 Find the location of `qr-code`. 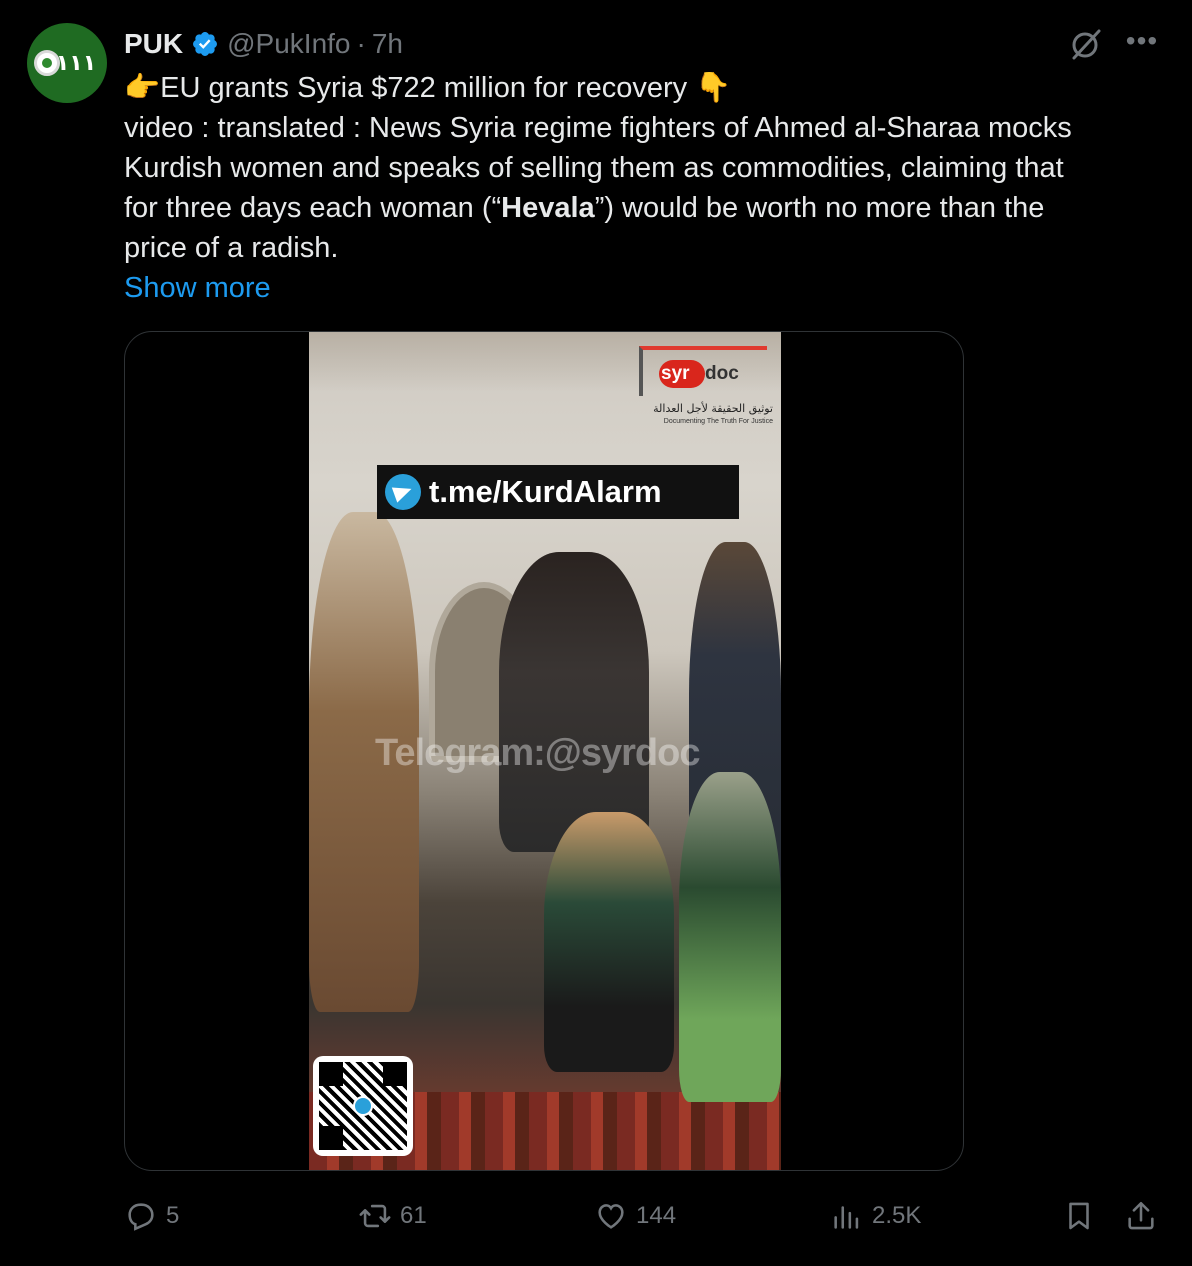

qr-code is located at coordinates (363, 1106).